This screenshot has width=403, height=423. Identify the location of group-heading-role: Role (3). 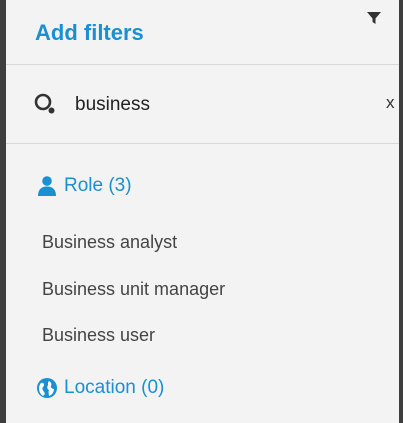
(84, 186).